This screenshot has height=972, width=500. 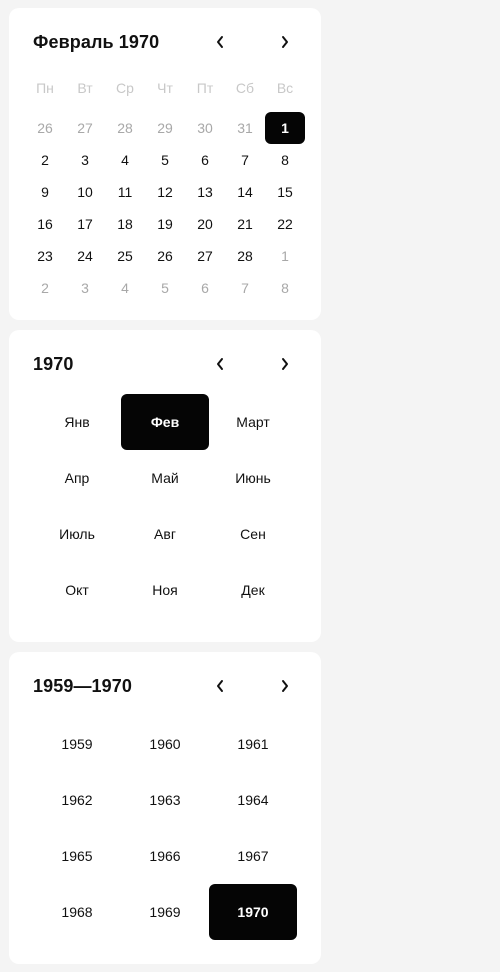 I want to click on weekday-label: Вс, so click(x=285, y=88).